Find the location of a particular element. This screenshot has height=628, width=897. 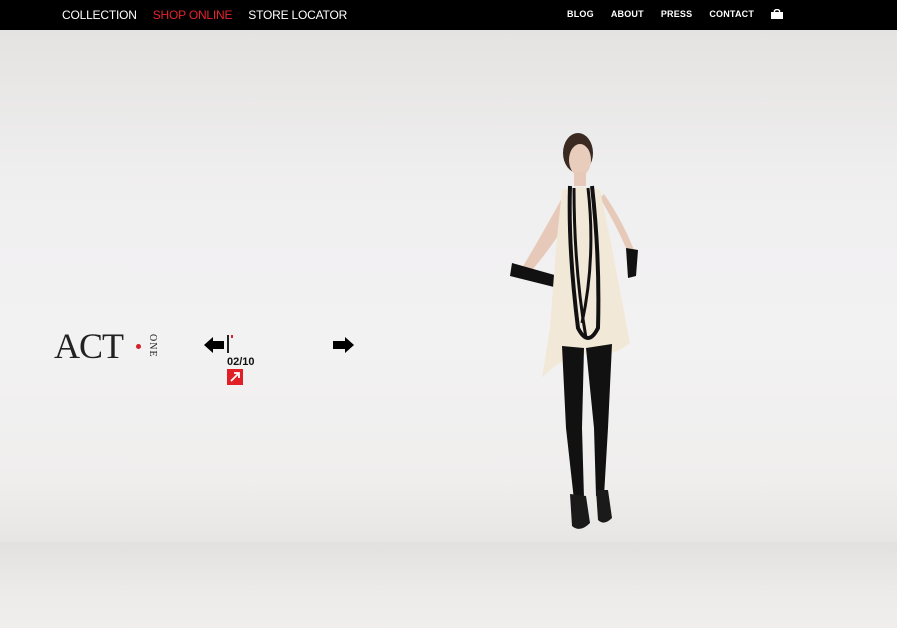

nav-about: ABOUT is located at coordinates (627, 14).